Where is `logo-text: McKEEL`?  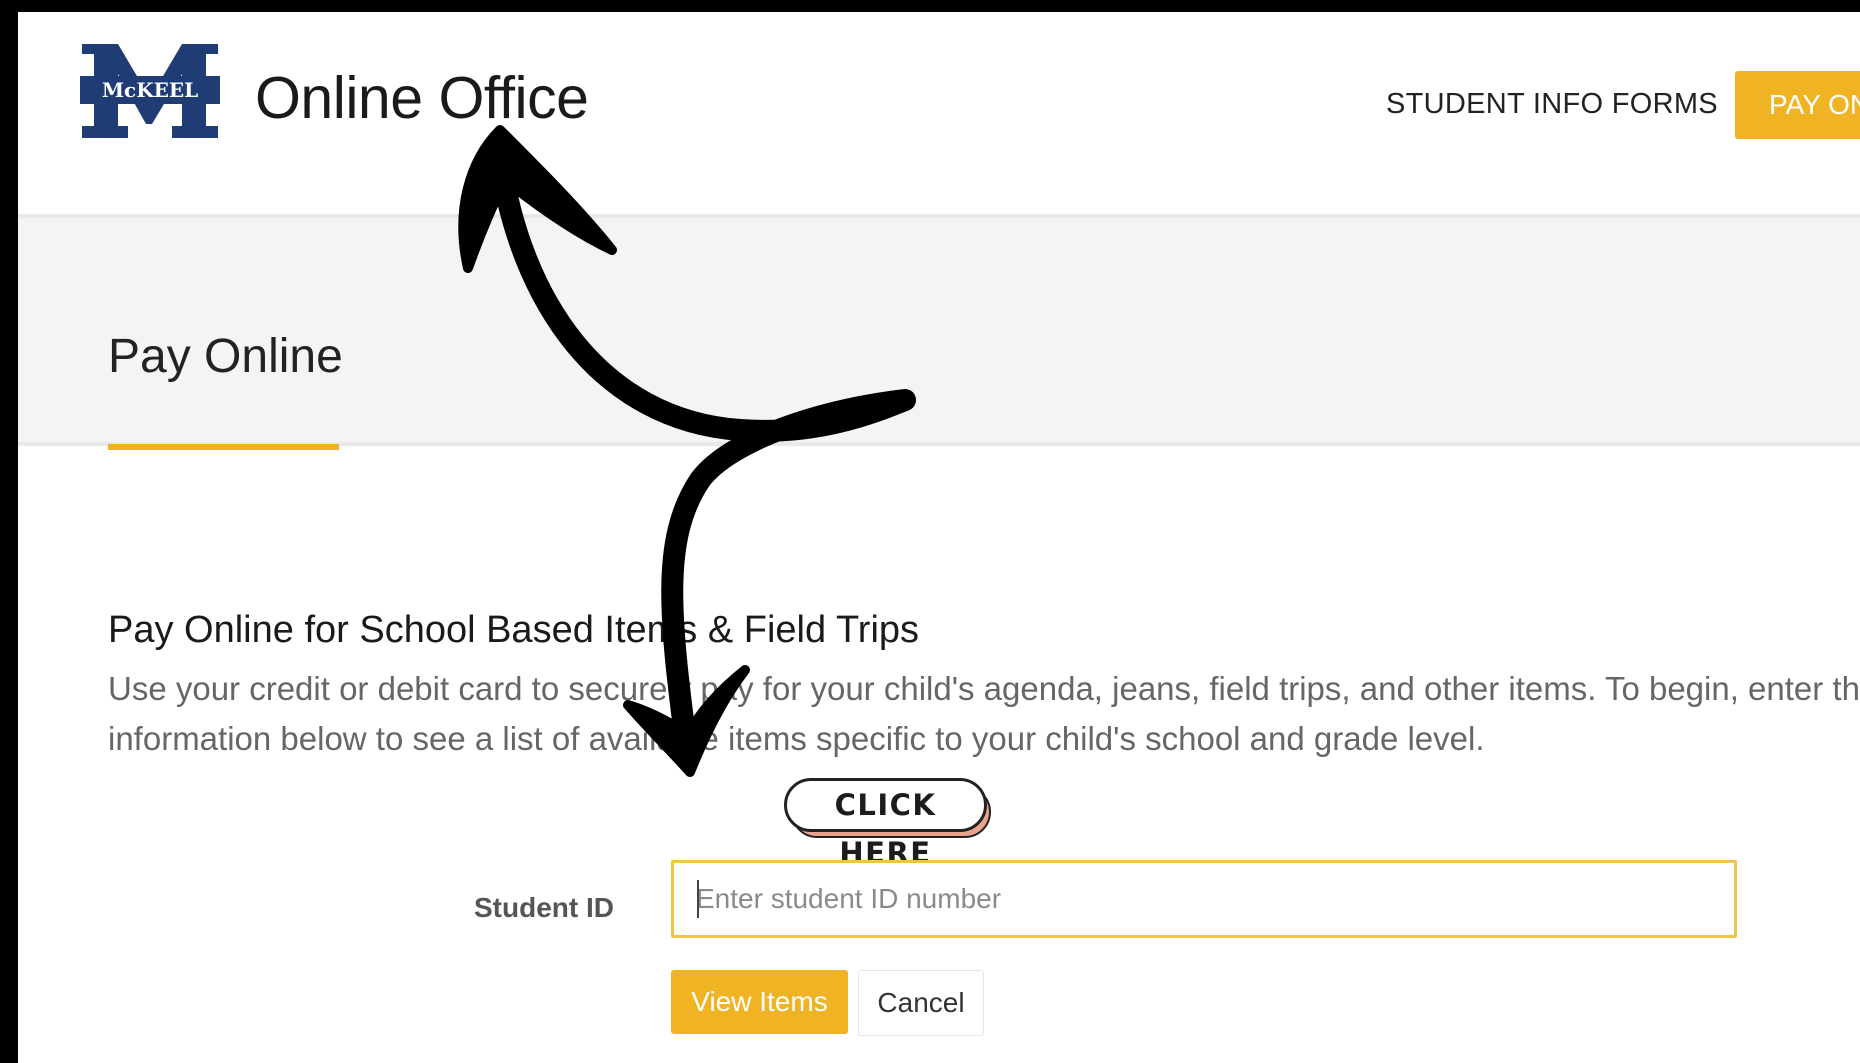
logo-text: McKEEL is located at coordinates (150, 90).